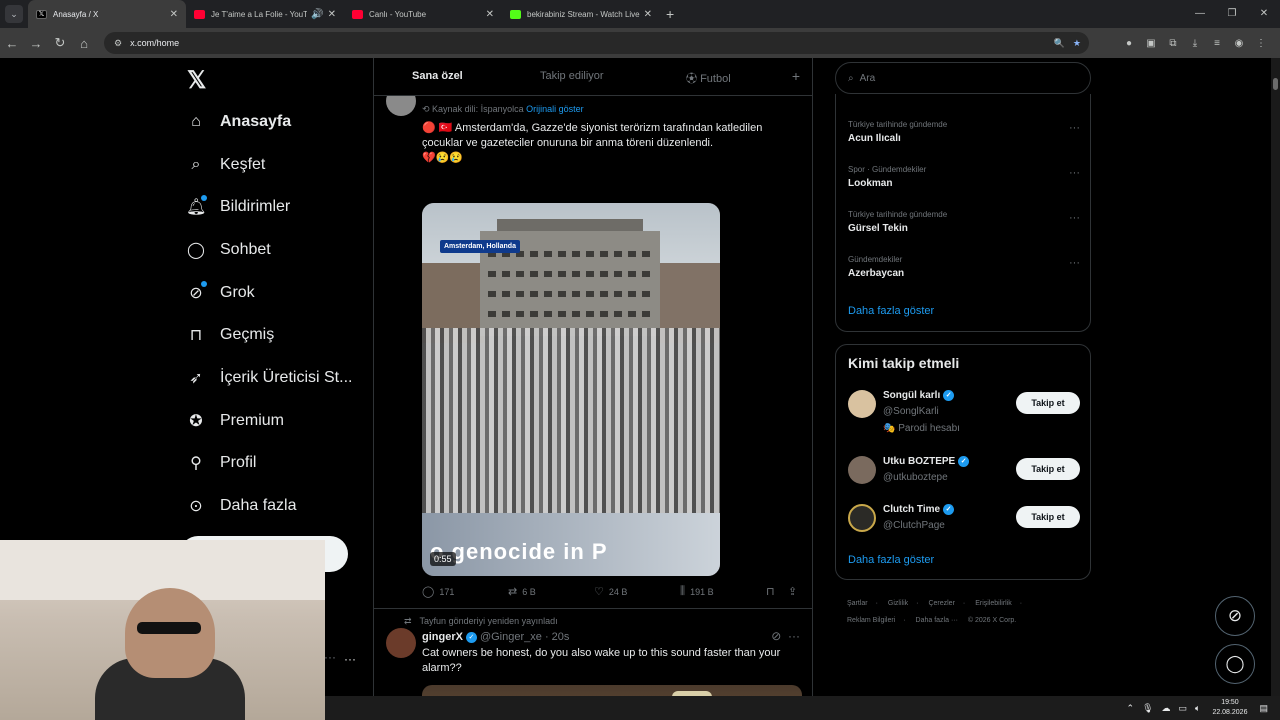 This screenshot has width=1280, height=720. Describe the element at coordinates (891, 560) in the screenshot. I see `who-to-follow-show-more-link: Daha fazla göster` at that location.